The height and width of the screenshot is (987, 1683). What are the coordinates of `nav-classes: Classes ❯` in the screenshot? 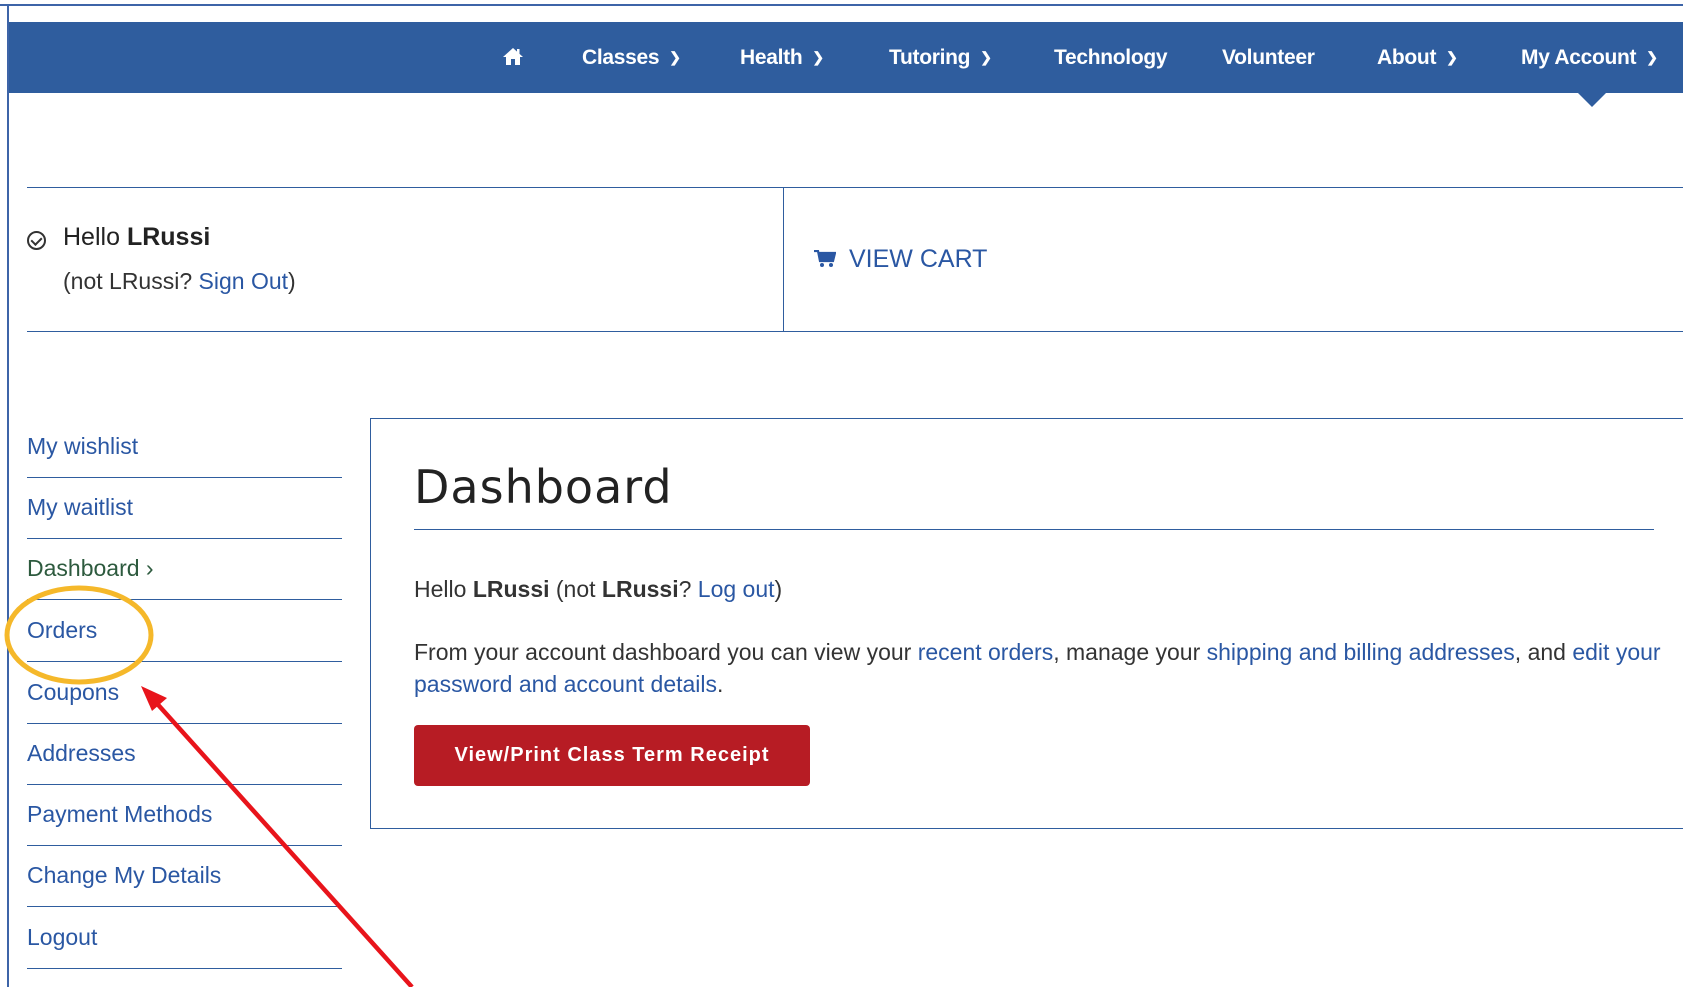 It's located at (631, 57).